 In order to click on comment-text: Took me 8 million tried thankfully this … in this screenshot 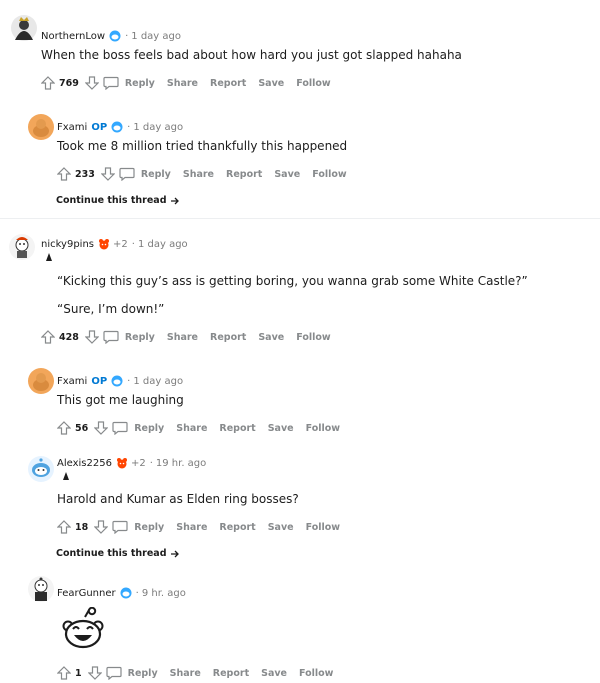, I will do `click(202, 146)`.